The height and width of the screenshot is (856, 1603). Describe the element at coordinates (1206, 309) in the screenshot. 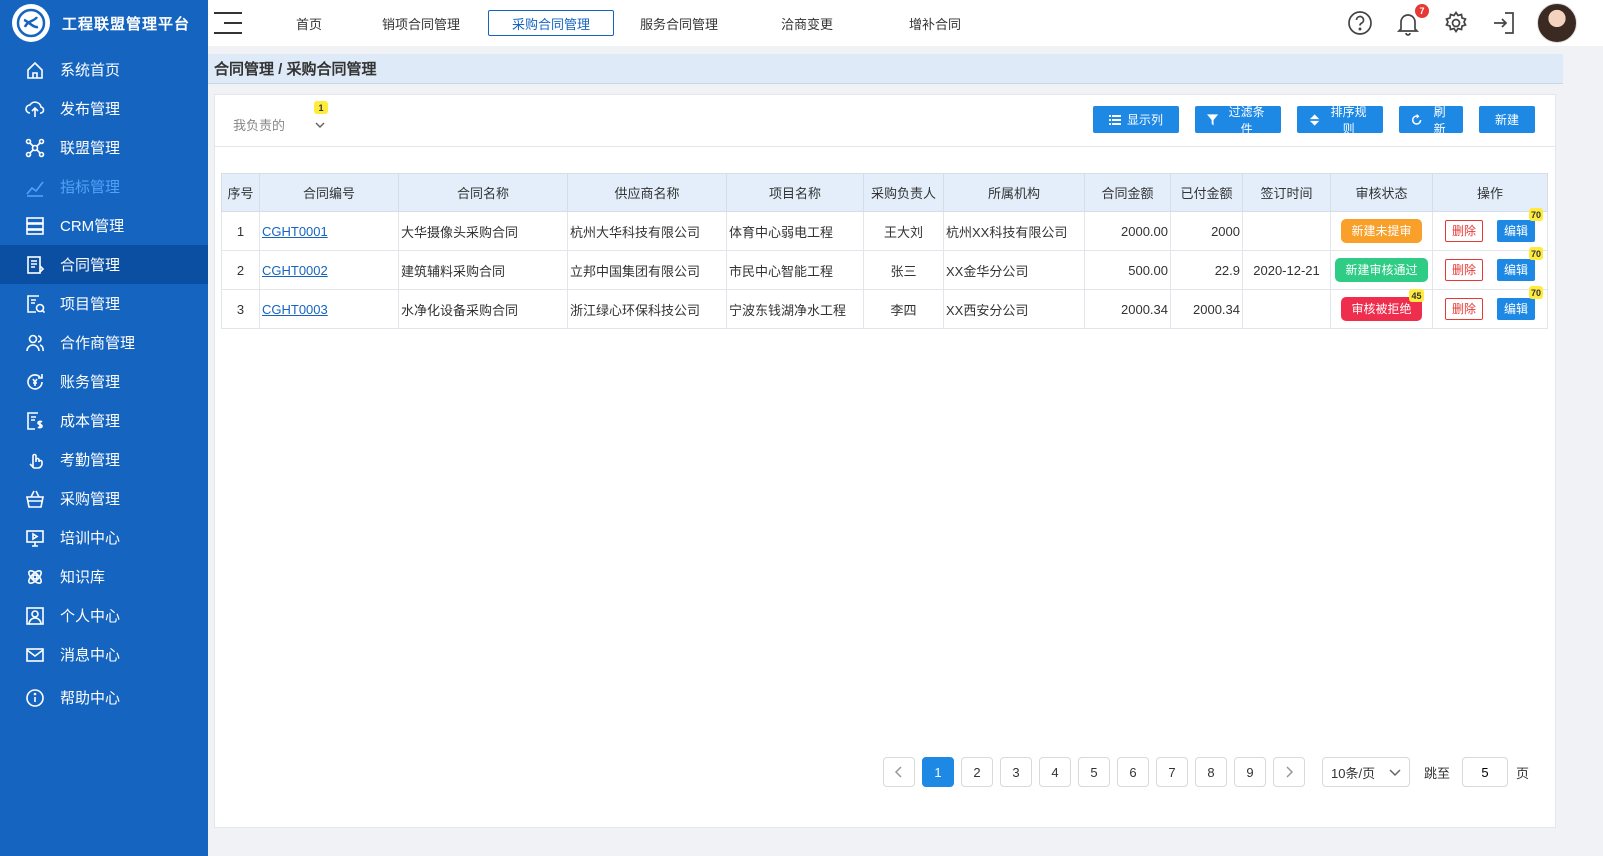

I see `paid-amount: 2000.34` at that location.